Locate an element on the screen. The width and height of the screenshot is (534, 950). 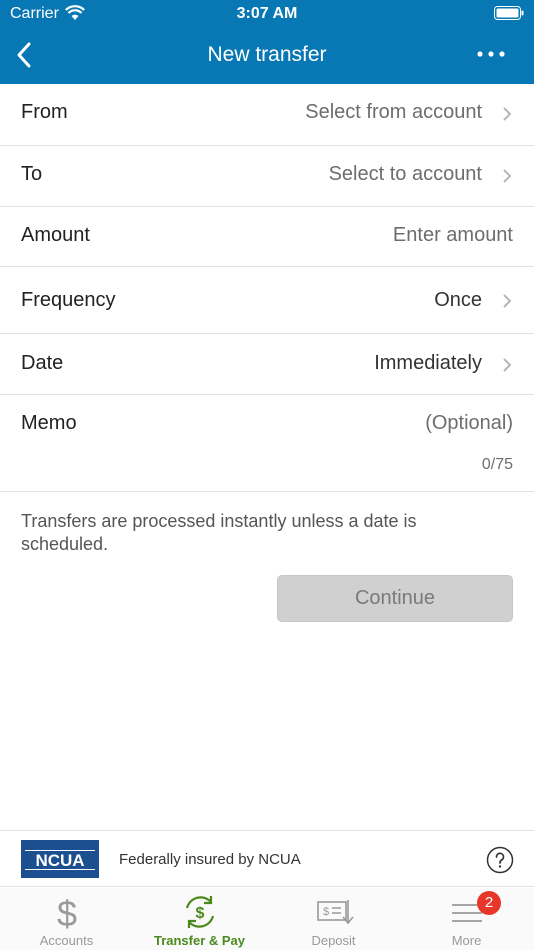
continue-button: Continue is located at coordinates (395, 598).